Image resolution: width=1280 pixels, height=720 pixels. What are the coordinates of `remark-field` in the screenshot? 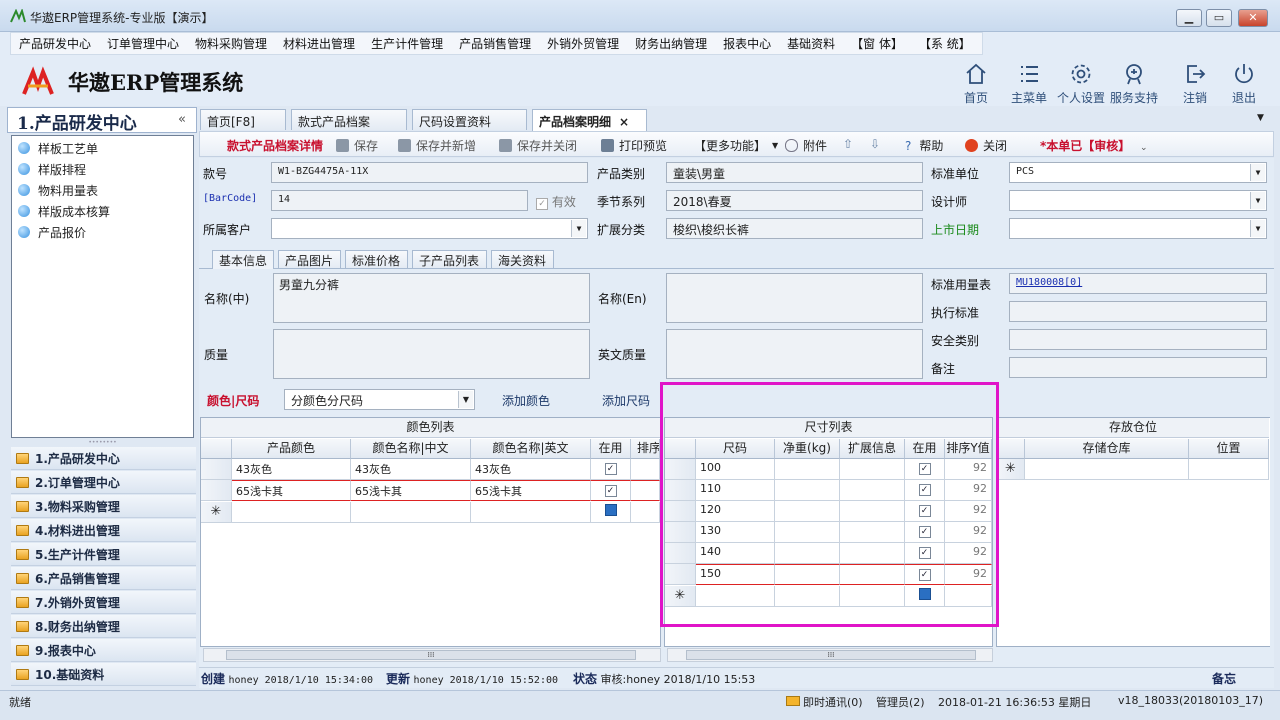 It's located at (1138, 367).